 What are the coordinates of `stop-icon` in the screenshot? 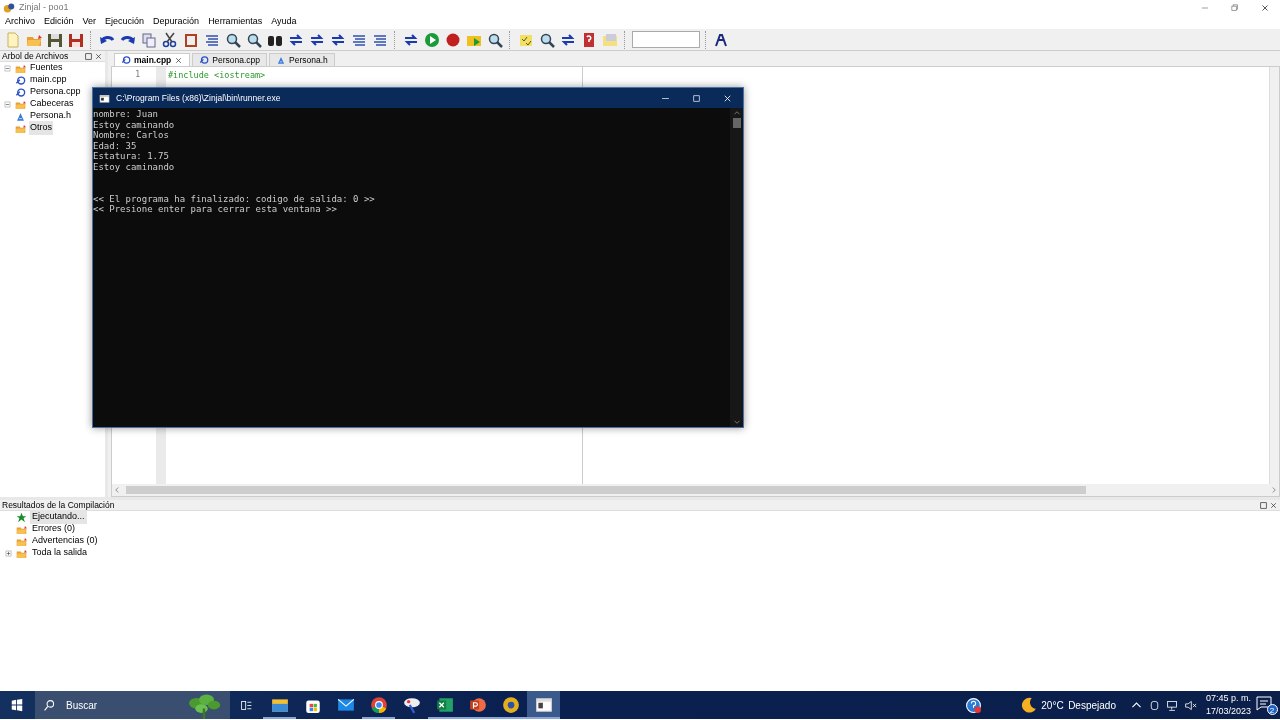 It's located at (453, 39).